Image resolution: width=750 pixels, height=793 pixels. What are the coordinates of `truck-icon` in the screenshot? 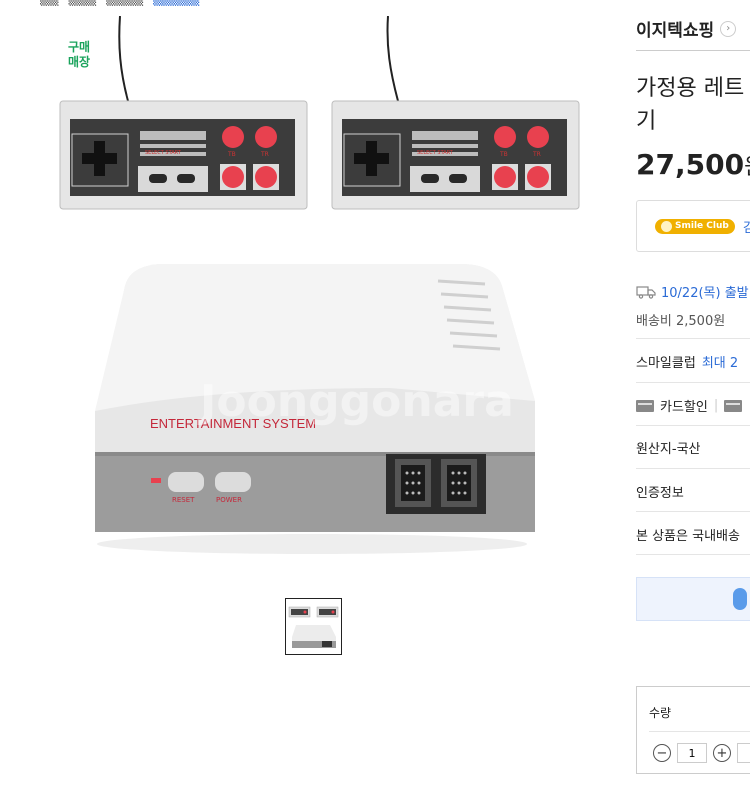 It's located at (646, 292).